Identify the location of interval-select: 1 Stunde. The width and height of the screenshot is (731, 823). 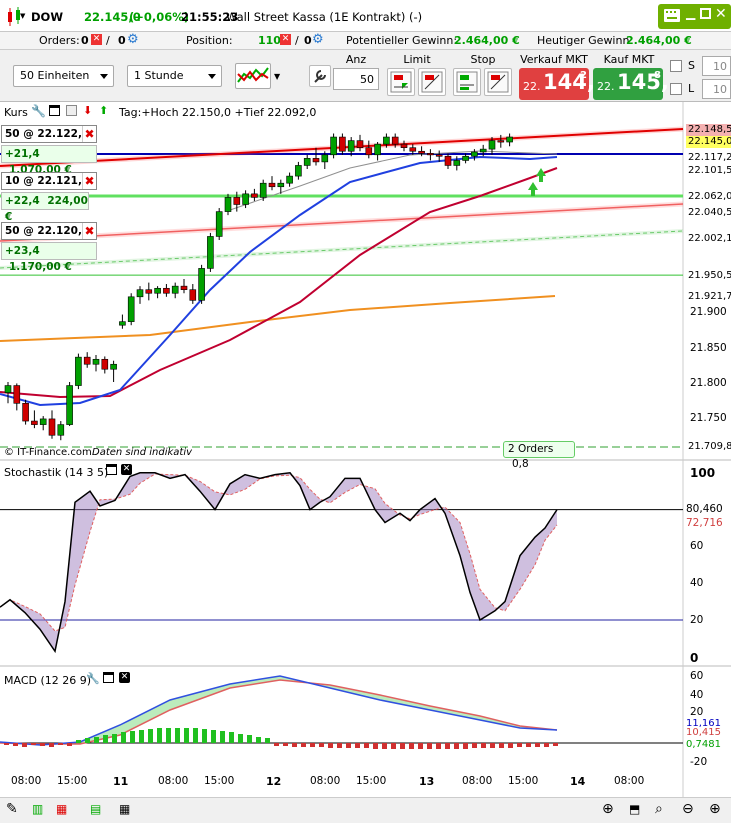
(174, 76).